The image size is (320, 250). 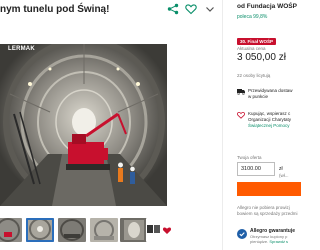 What do you see at coordinates (254, 75) in the screenshot?
I see `bidders-count: 22 osoby licytują` at bounding box center [254, 75].